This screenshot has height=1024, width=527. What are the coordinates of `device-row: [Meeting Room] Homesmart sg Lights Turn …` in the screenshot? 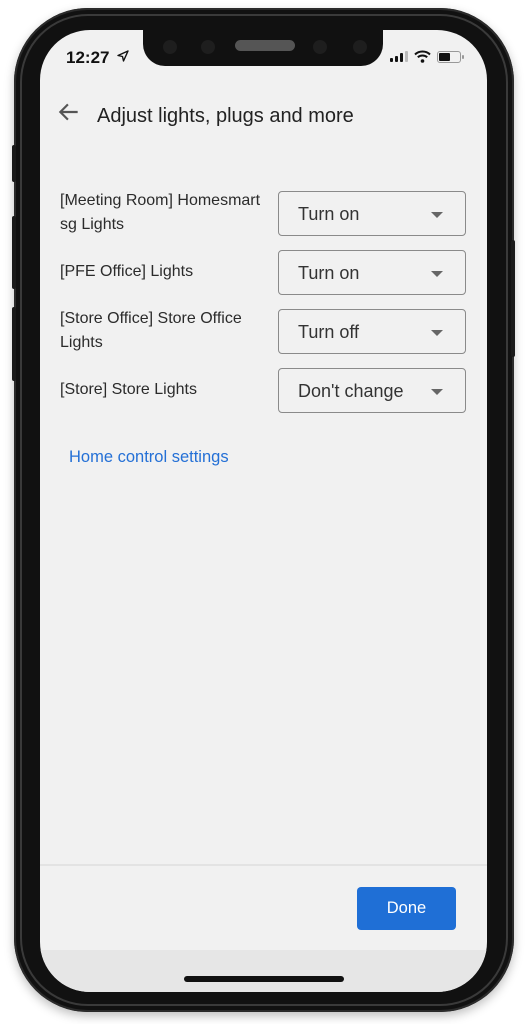 It's located at (263, 214).